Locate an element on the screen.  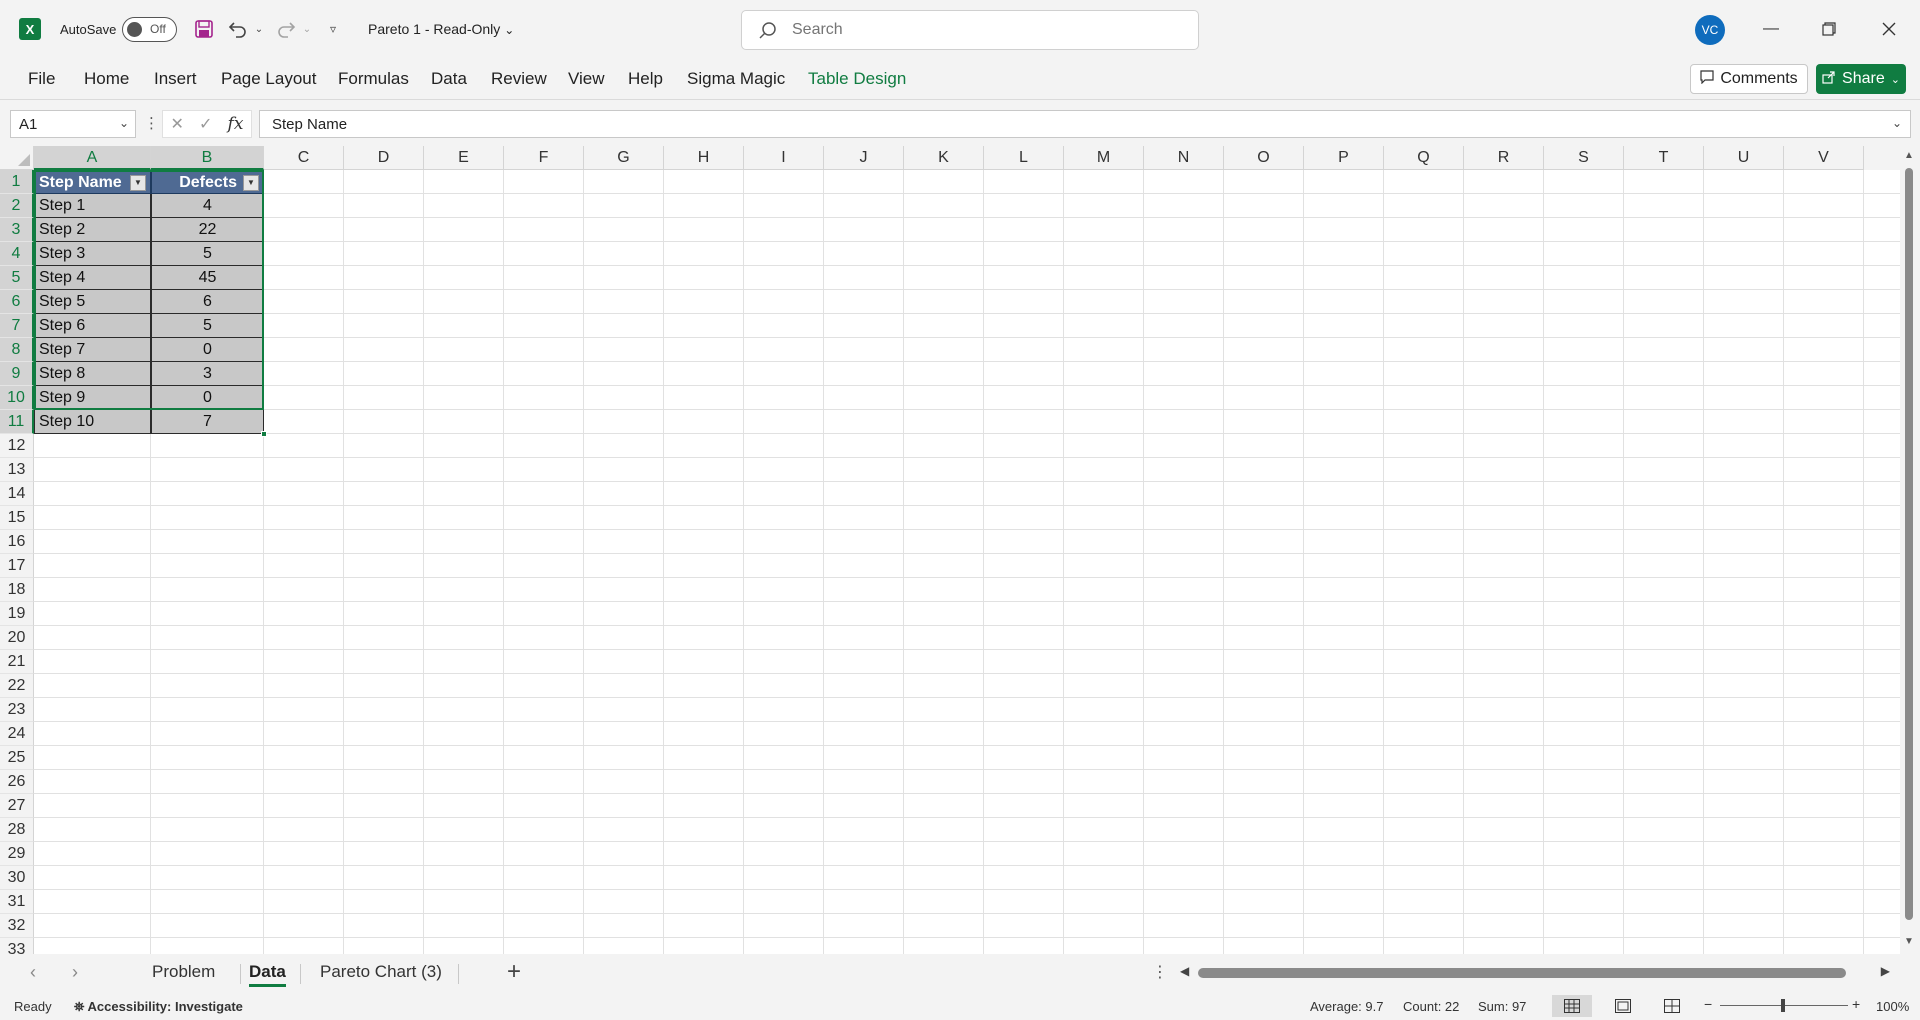
step-name-cell: Step 8 is located at coordinates (92, 374).